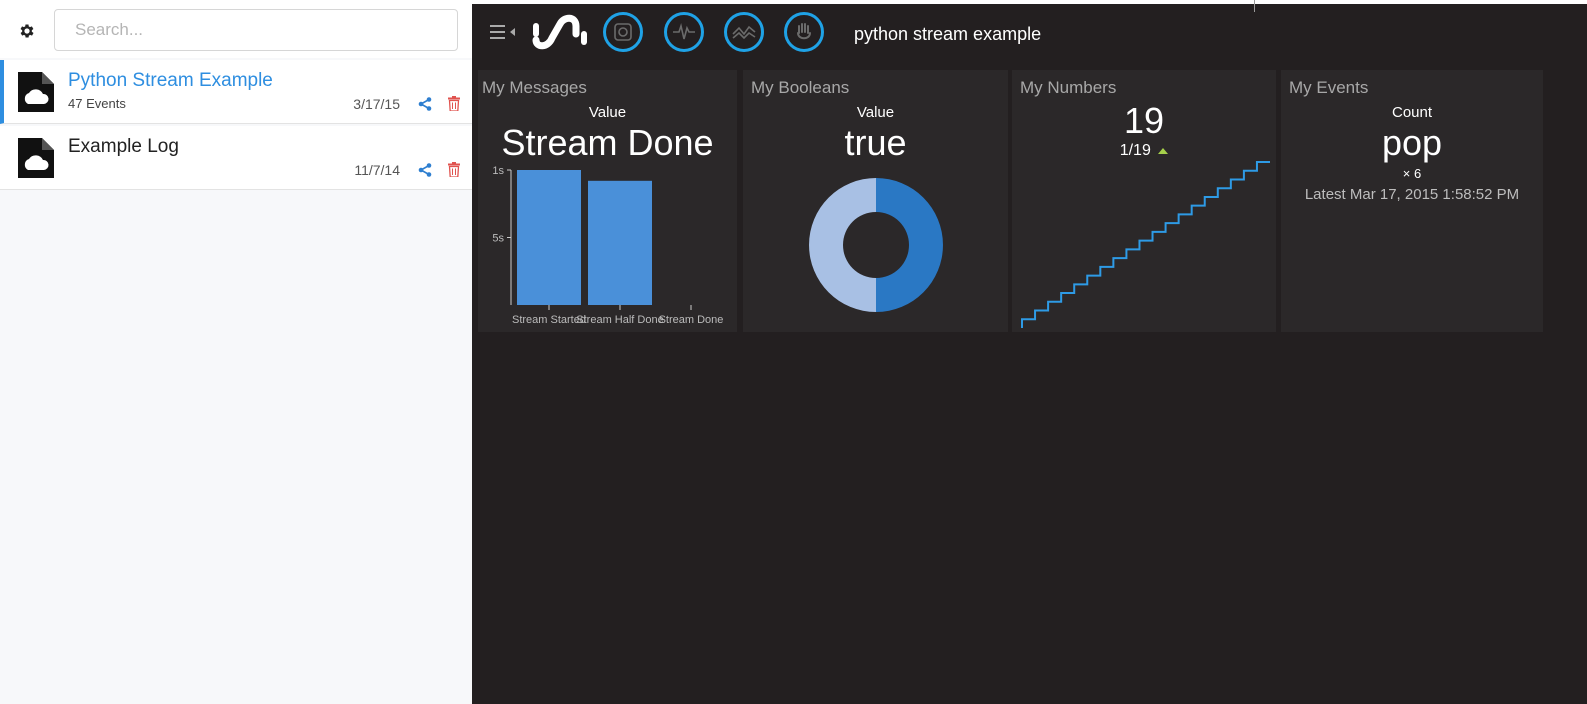 This screenshot has width=1587, height=704. What do you see at coordinates (256, 30) in the screenshot?
I see `search-input` at bounding box center [256, 30].